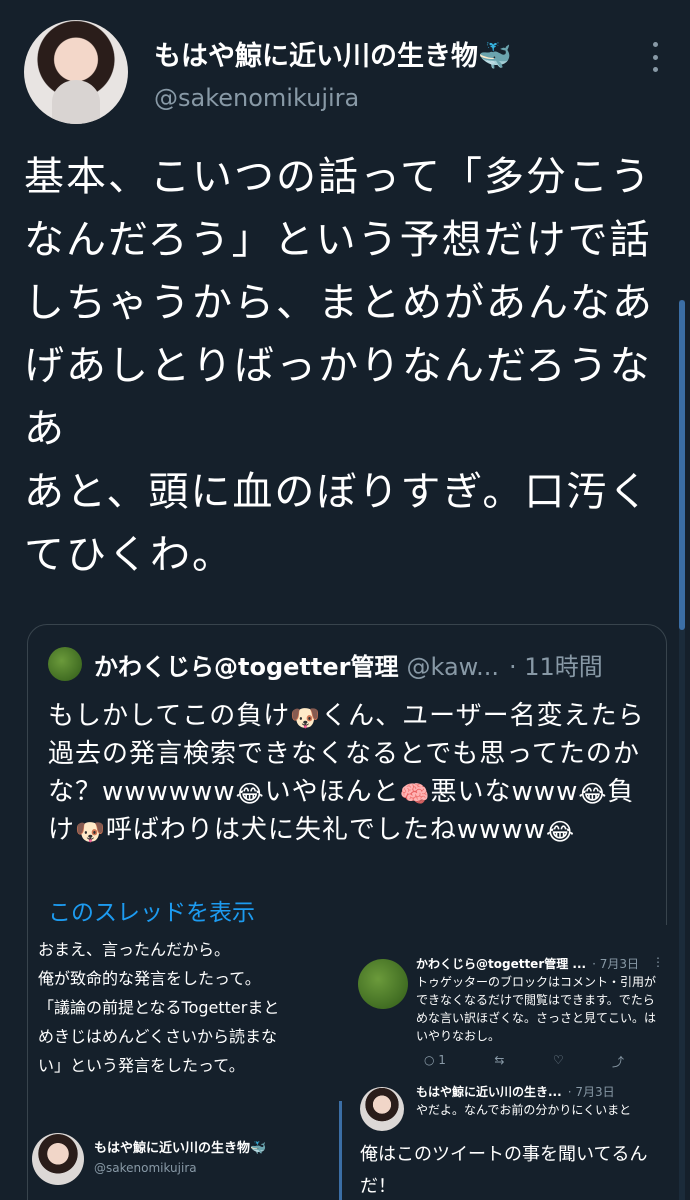 The width and height of the screenshot is (690, 1200). I want to click on author-username: @sakenomikujira, so click(256, 98).